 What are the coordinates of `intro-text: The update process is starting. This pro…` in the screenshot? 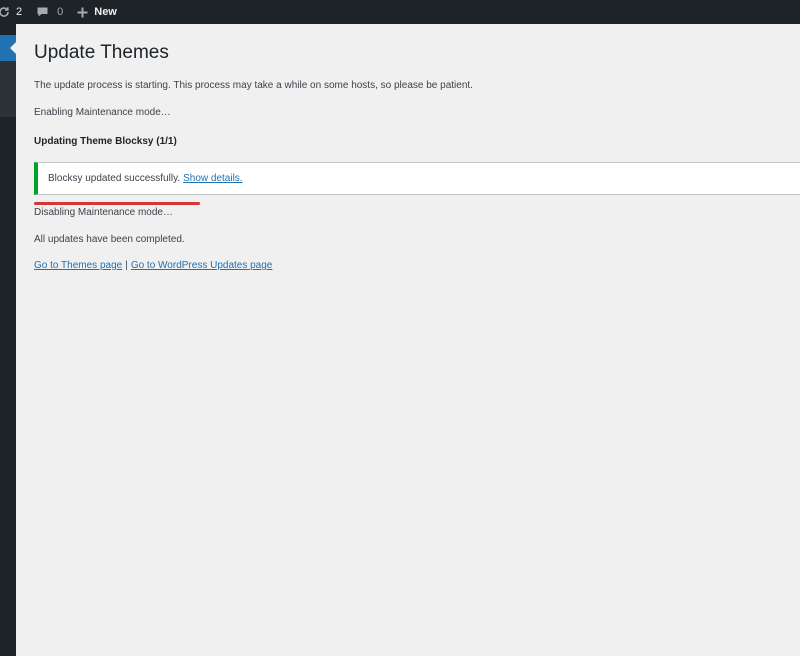 It's located at (253, 85).